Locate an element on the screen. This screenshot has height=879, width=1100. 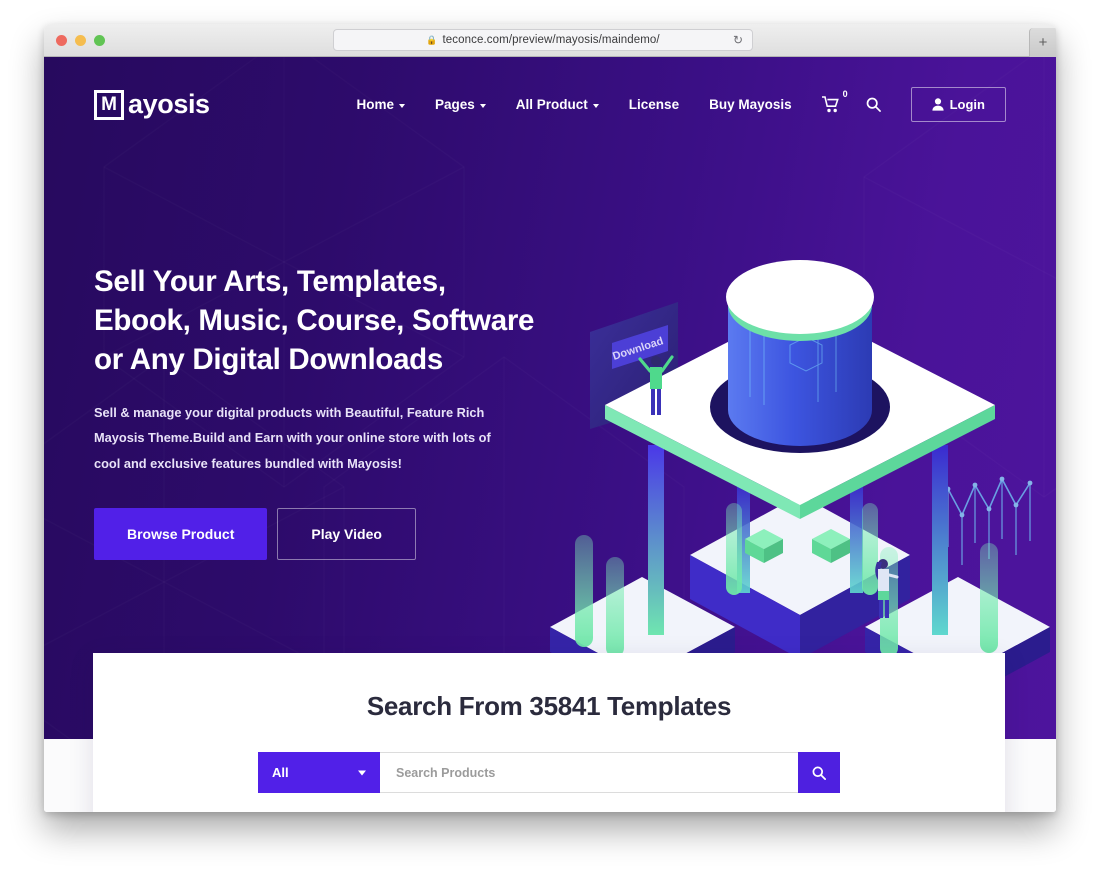
nav-item-pages: Pages is located at coordinates (460, 104).